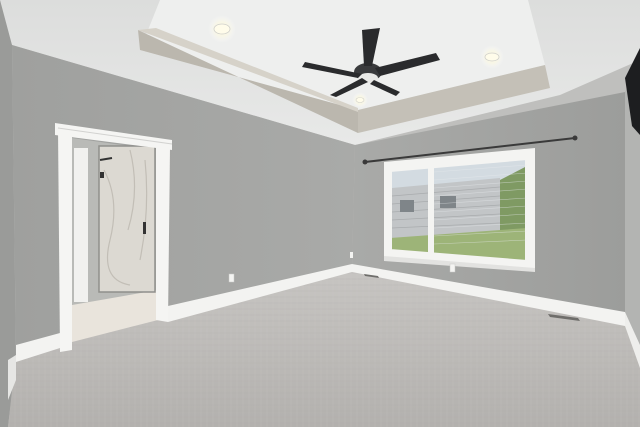 The image size is (640, 427). I want to click on fixture-knob, so click(102, 175).